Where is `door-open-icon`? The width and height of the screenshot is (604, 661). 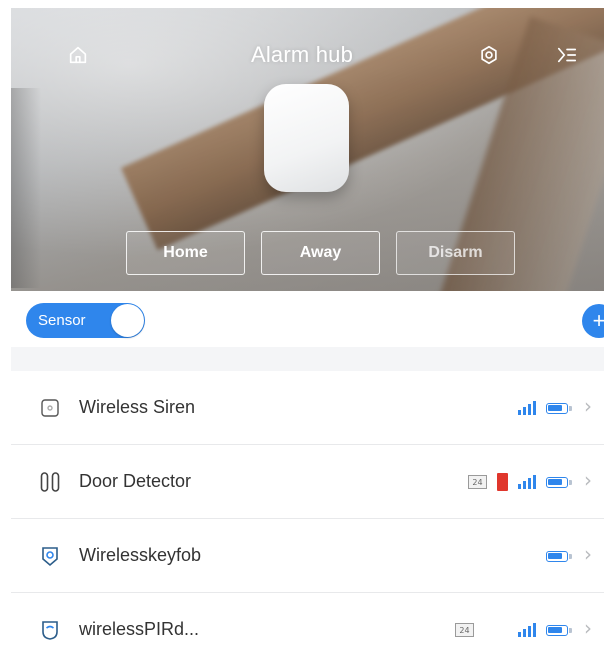
door-open-icon is located at coordinates (502, 482).